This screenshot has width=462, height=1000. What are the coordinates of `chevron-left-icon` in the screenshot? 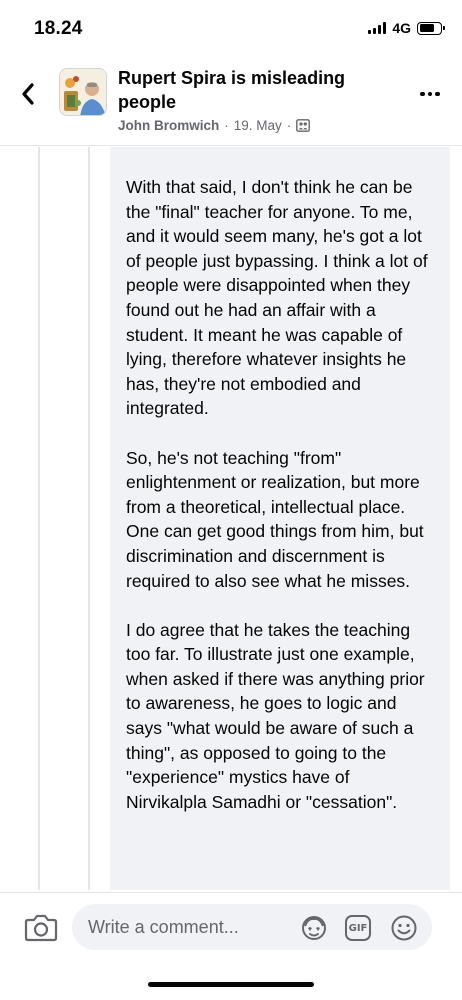 It's located at (28, 94).